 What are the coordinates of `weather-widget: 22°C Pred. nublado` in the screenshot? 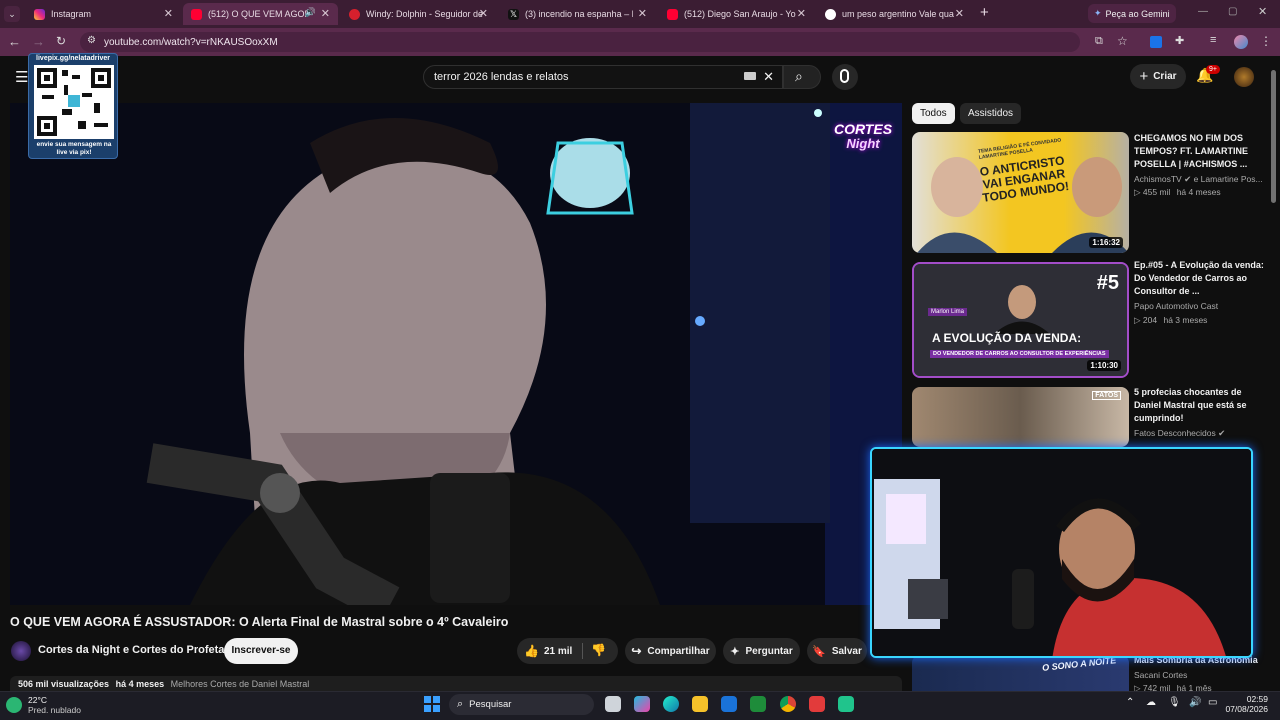 It's located at (43, 705).